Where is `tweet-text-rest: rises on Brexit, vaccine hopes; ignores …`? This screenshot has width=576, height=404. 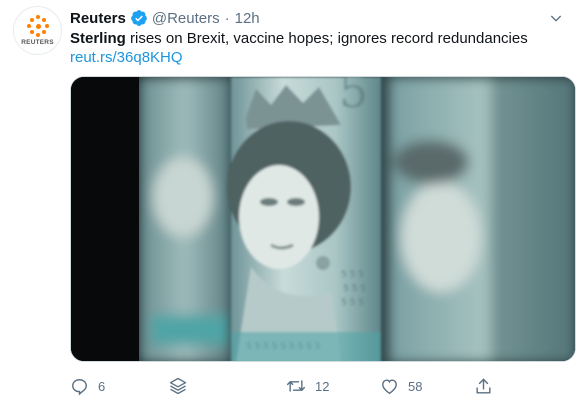 tweet-text-rest: rises on Brexit, vaccine hopes; ignores … is located at coordinates (326, 38).